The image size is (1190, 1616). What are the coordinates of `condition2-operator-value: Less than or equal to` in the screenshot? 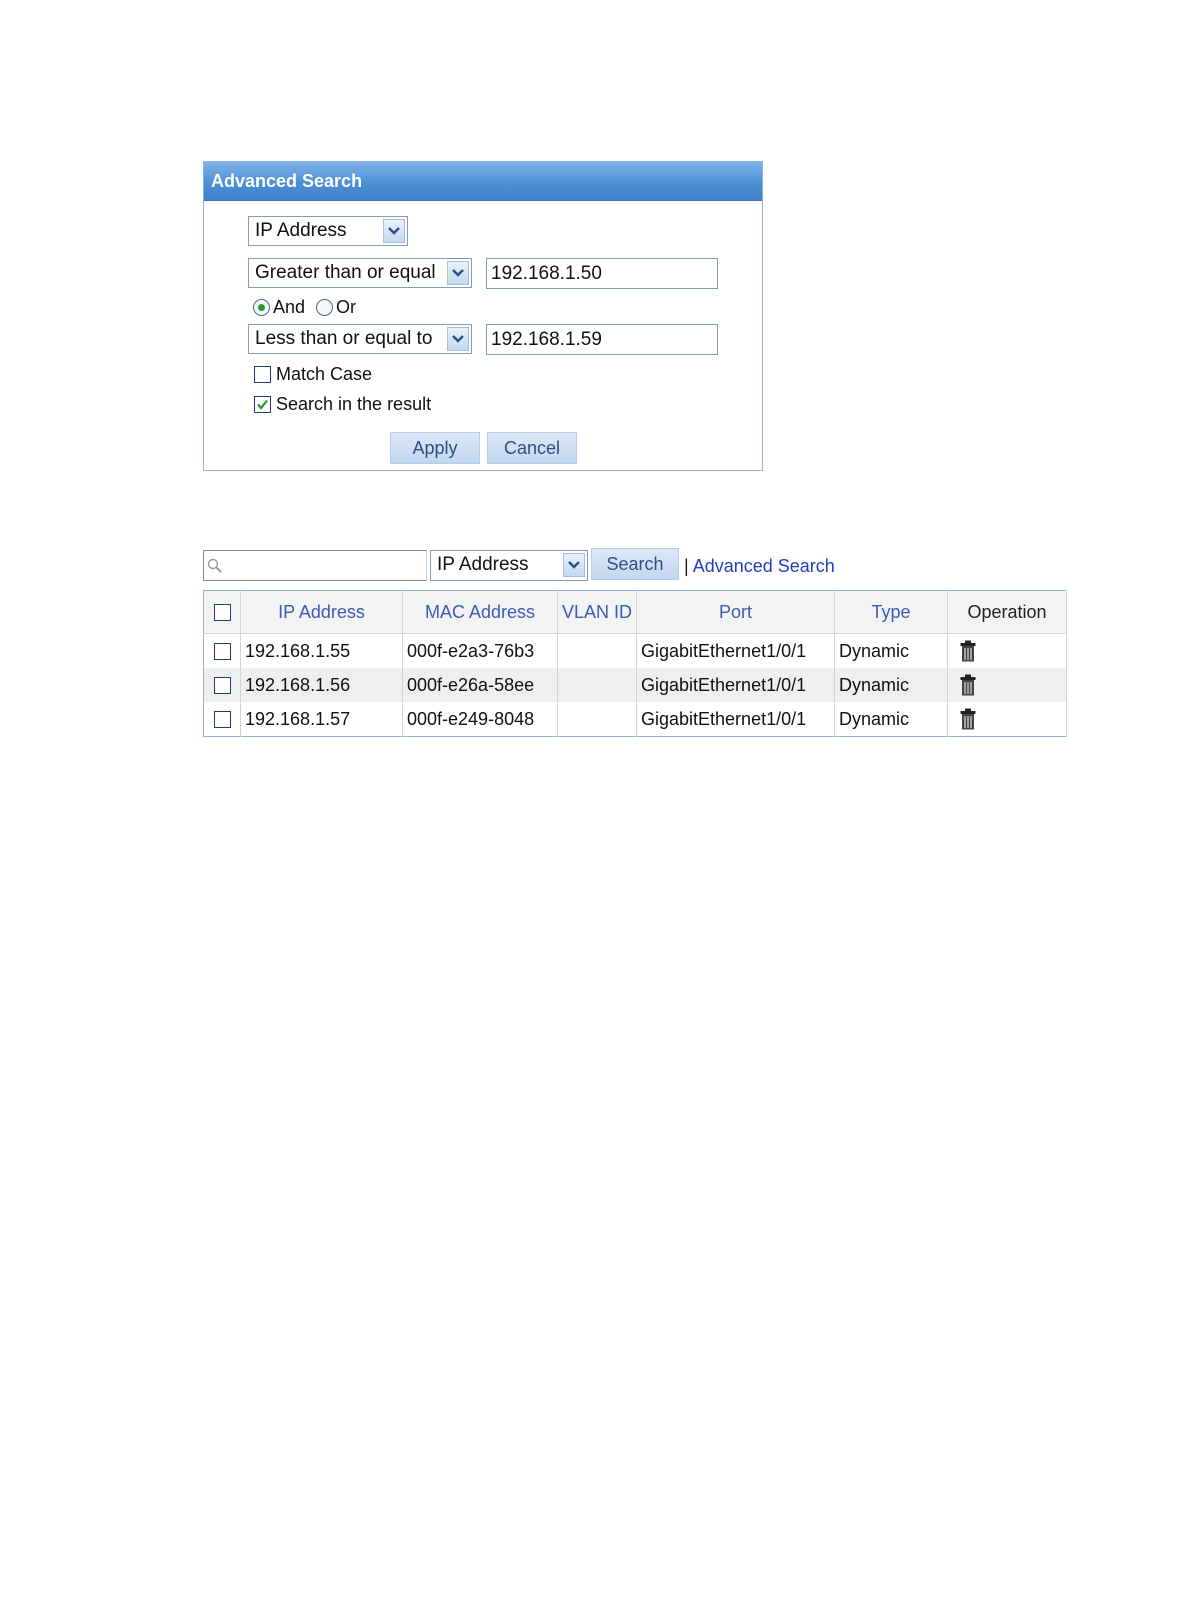 It's located at (344, 338).